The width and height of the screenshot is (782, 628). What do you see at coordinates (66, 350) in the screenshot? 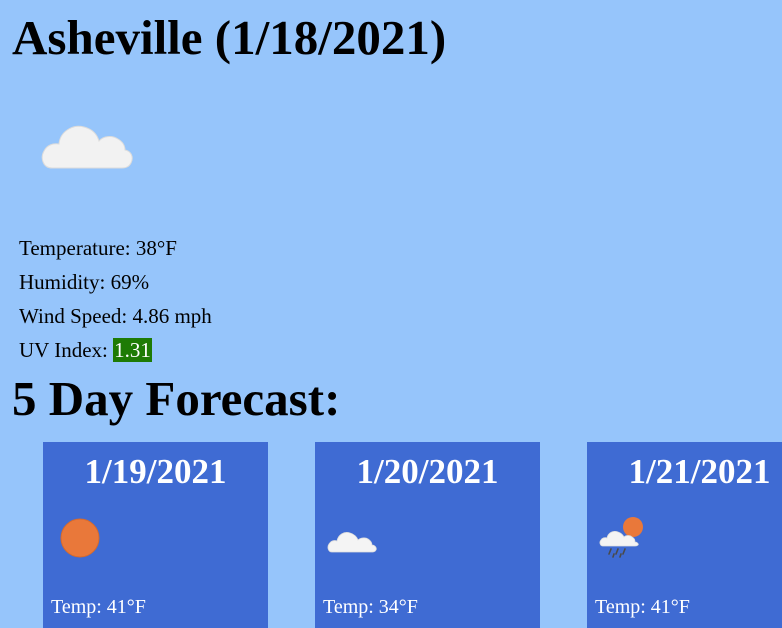
I see `uv-index-label: UV Index:` at bounding box center [66, 350].